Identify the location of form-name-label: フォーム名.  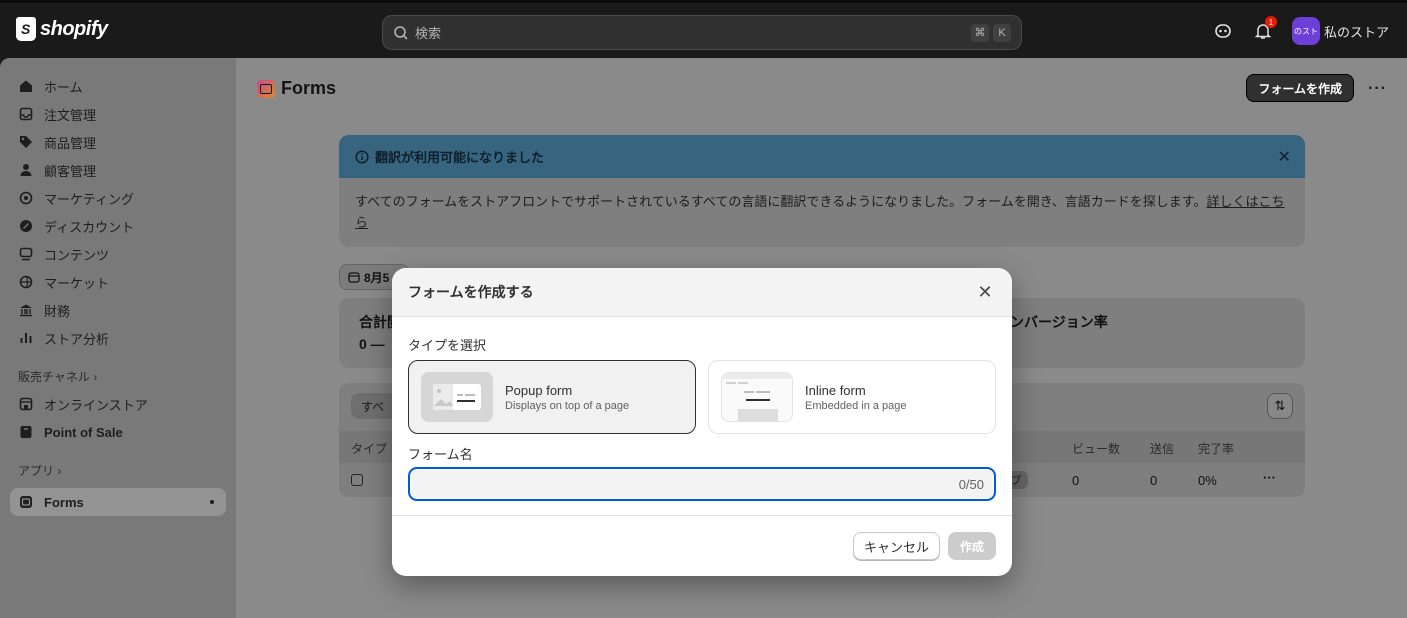
(440, 454).